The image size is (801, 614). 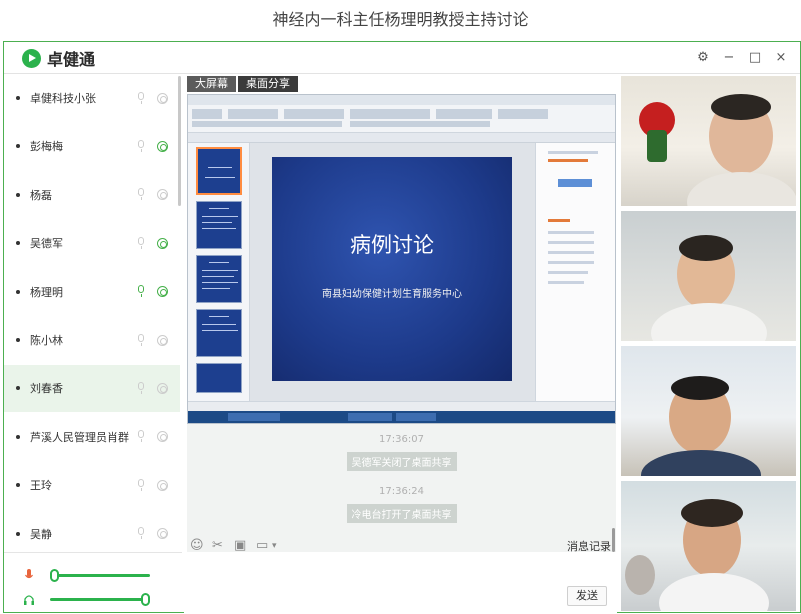 I want to click on windows-taskbar, so click(x=401, y=417).